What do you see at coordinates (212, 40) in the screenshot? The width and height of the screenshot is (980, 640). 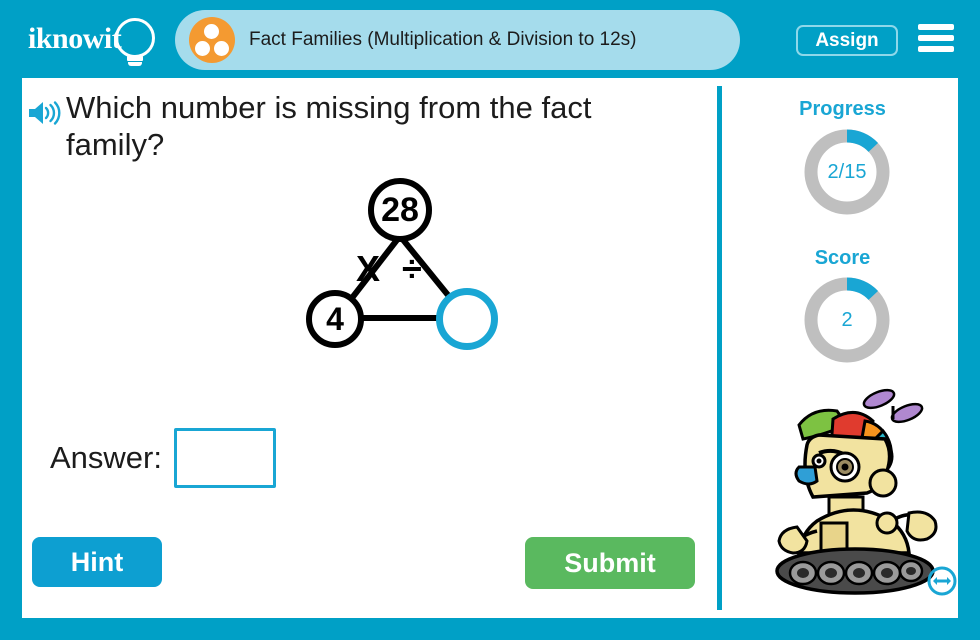 I see `three-dots-circle-icon` at bounding box center [212, 40].